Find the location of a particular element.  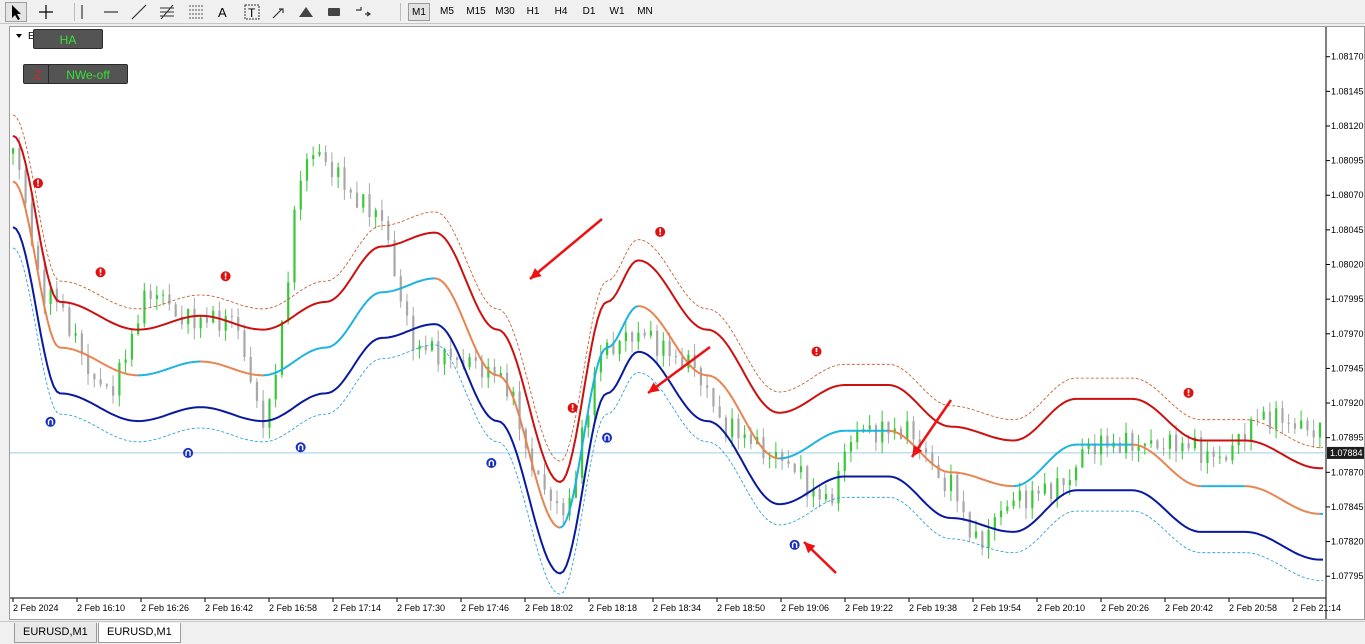

timeframe-mn: MN is located at coordinates (645, 12).